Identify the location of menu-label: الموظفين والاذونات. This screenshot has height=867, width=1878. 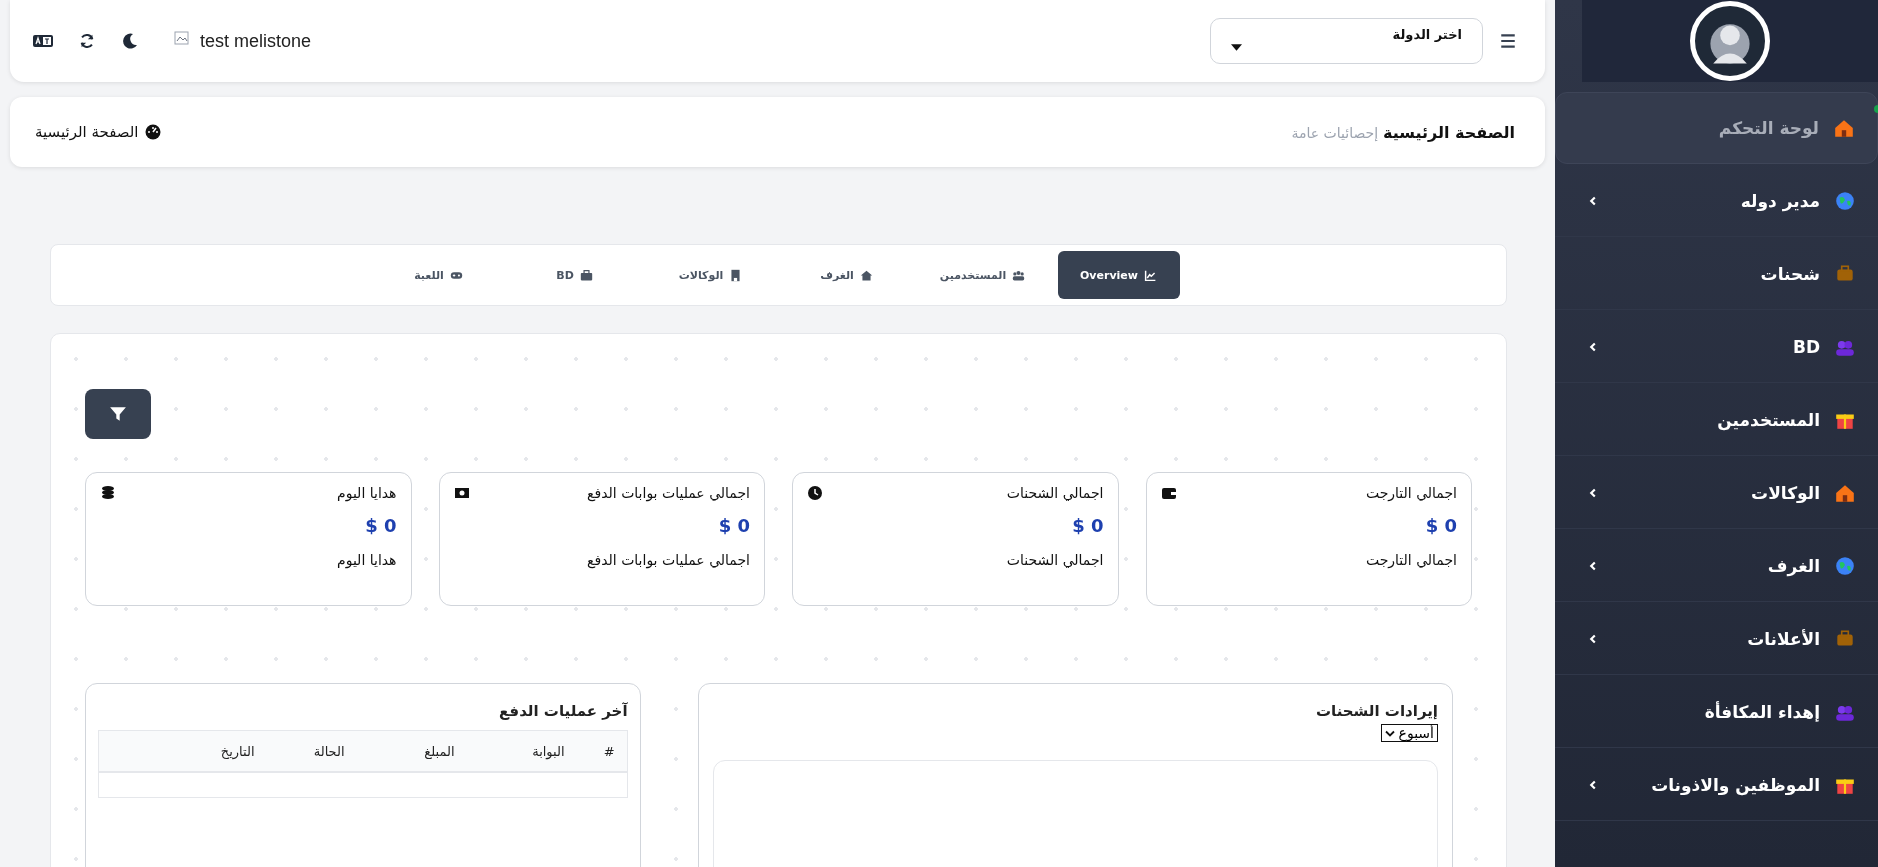
(1735, 785).